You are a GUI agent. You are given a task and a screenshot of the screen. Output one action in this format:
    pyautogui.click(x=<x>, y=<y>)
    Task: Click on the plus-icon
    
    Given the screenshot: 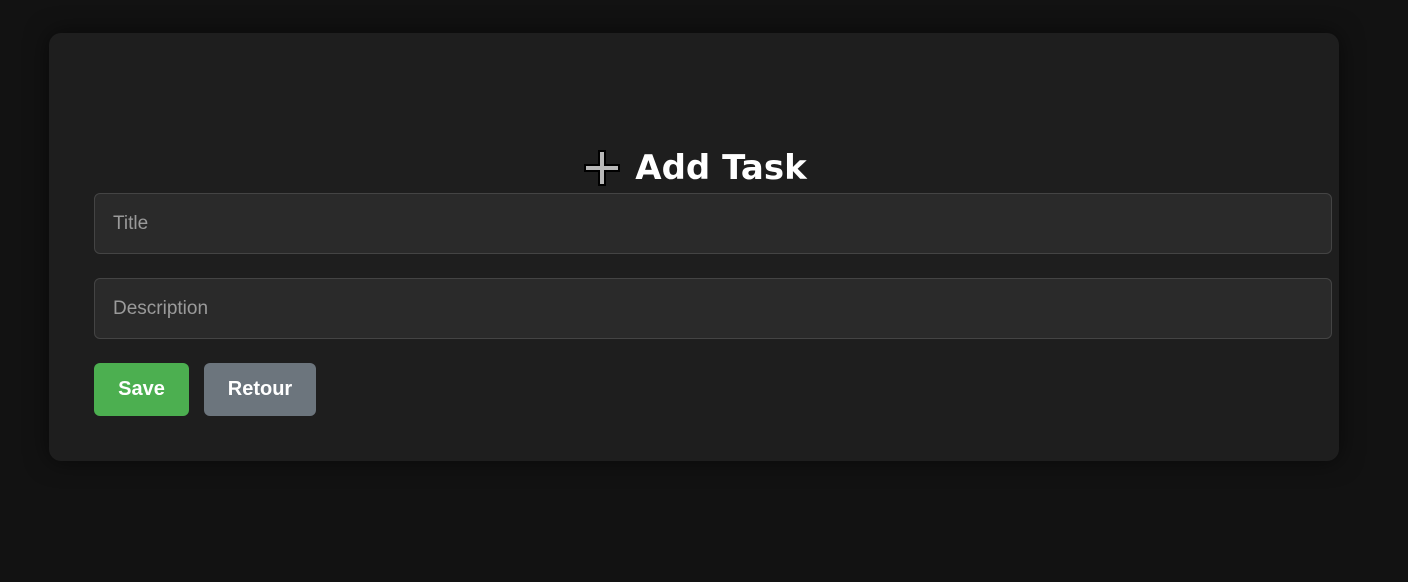 What is the action you would take?
    pyautogui.click(x=602, y=168)
    